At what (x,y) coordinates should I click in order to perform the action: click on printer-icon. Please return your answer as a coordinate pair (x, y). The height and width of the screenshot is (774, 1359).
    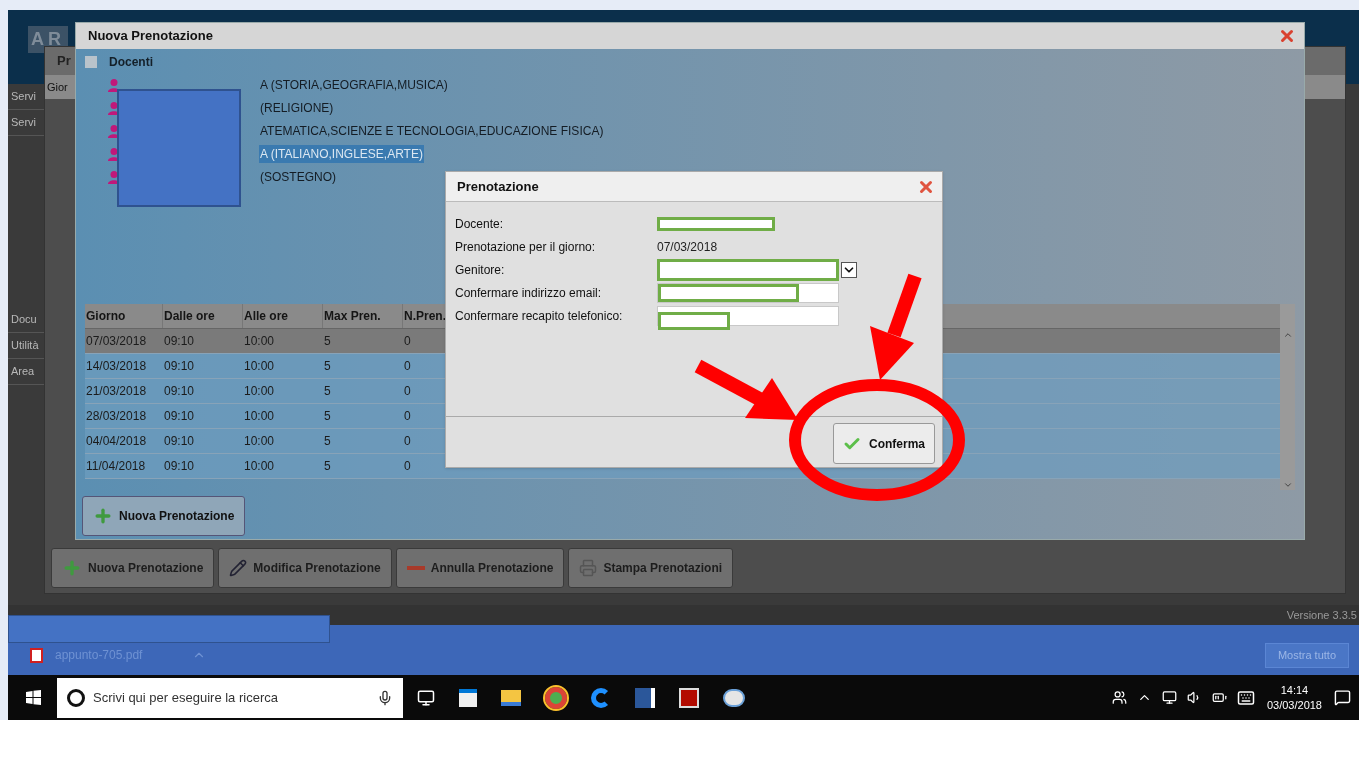
    Looking at the image, I should click on (588, 568).